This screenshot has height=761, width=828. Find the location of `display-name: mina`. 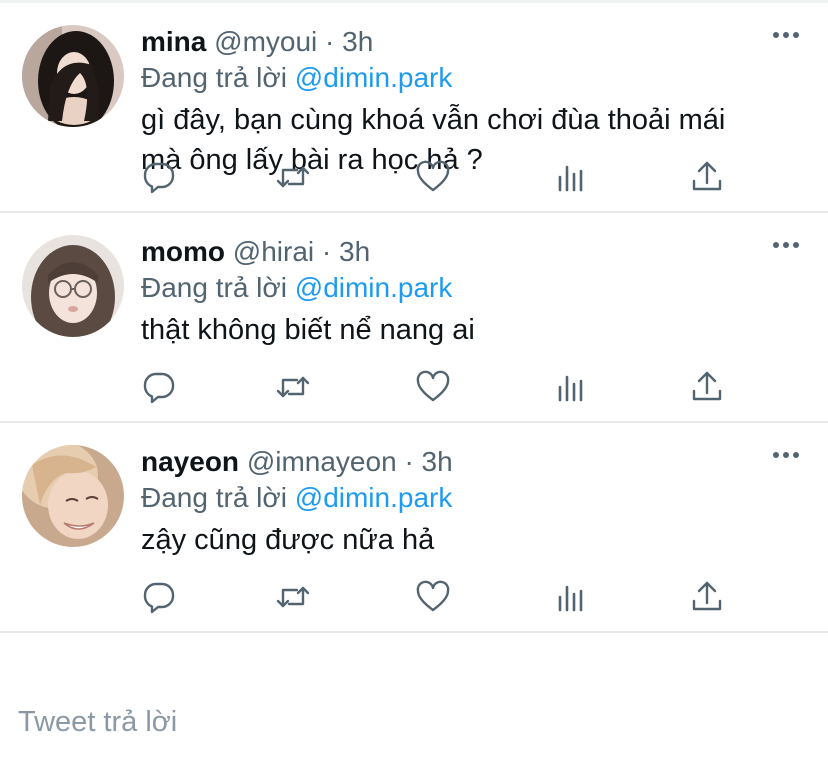

display-name: mina is located at coordinates (173, 41).